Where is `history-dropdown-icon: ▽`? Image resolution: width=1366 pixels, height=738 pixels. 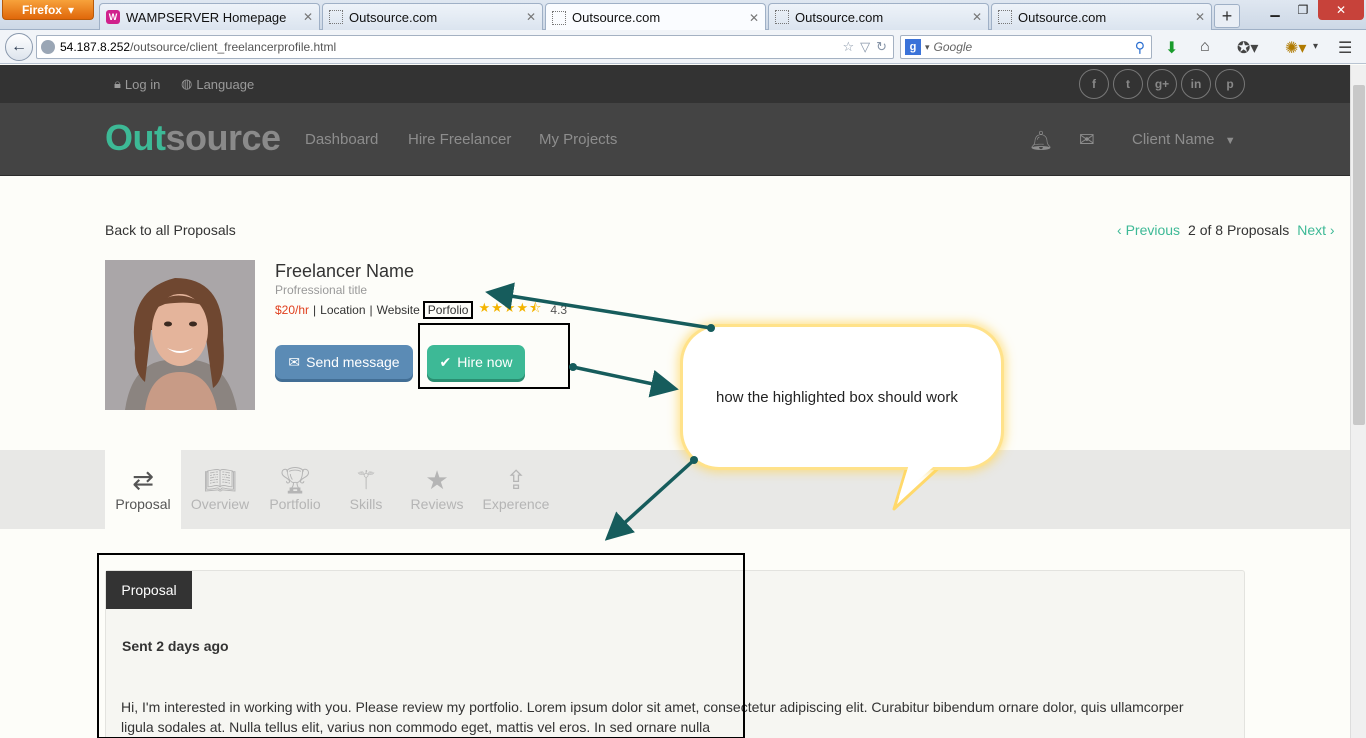
history-dropdown-icon: ▽ is located at coordinates (865, 47).